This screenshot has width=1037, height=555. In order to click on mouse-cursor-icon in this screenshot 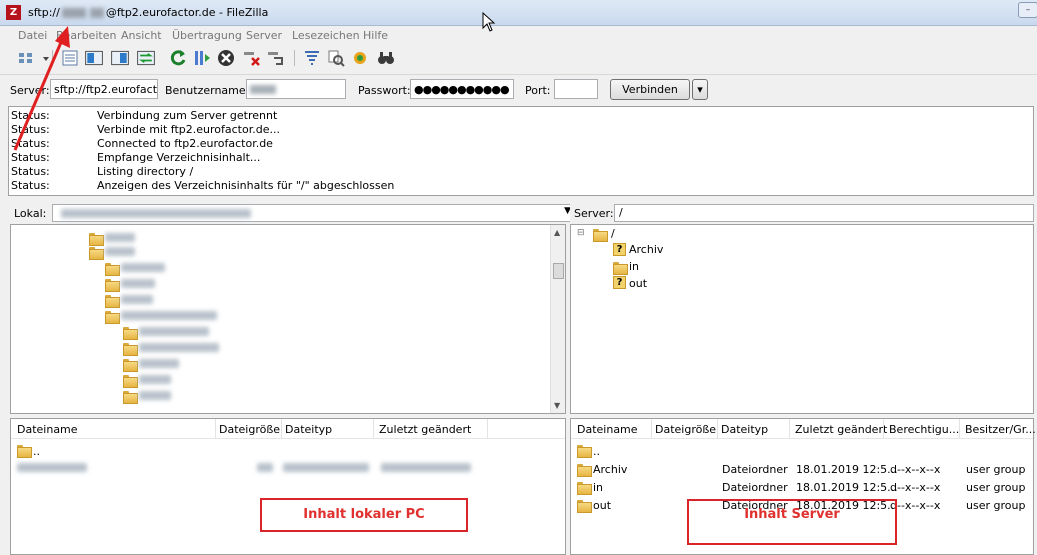, I will do `click(489, 22)`.